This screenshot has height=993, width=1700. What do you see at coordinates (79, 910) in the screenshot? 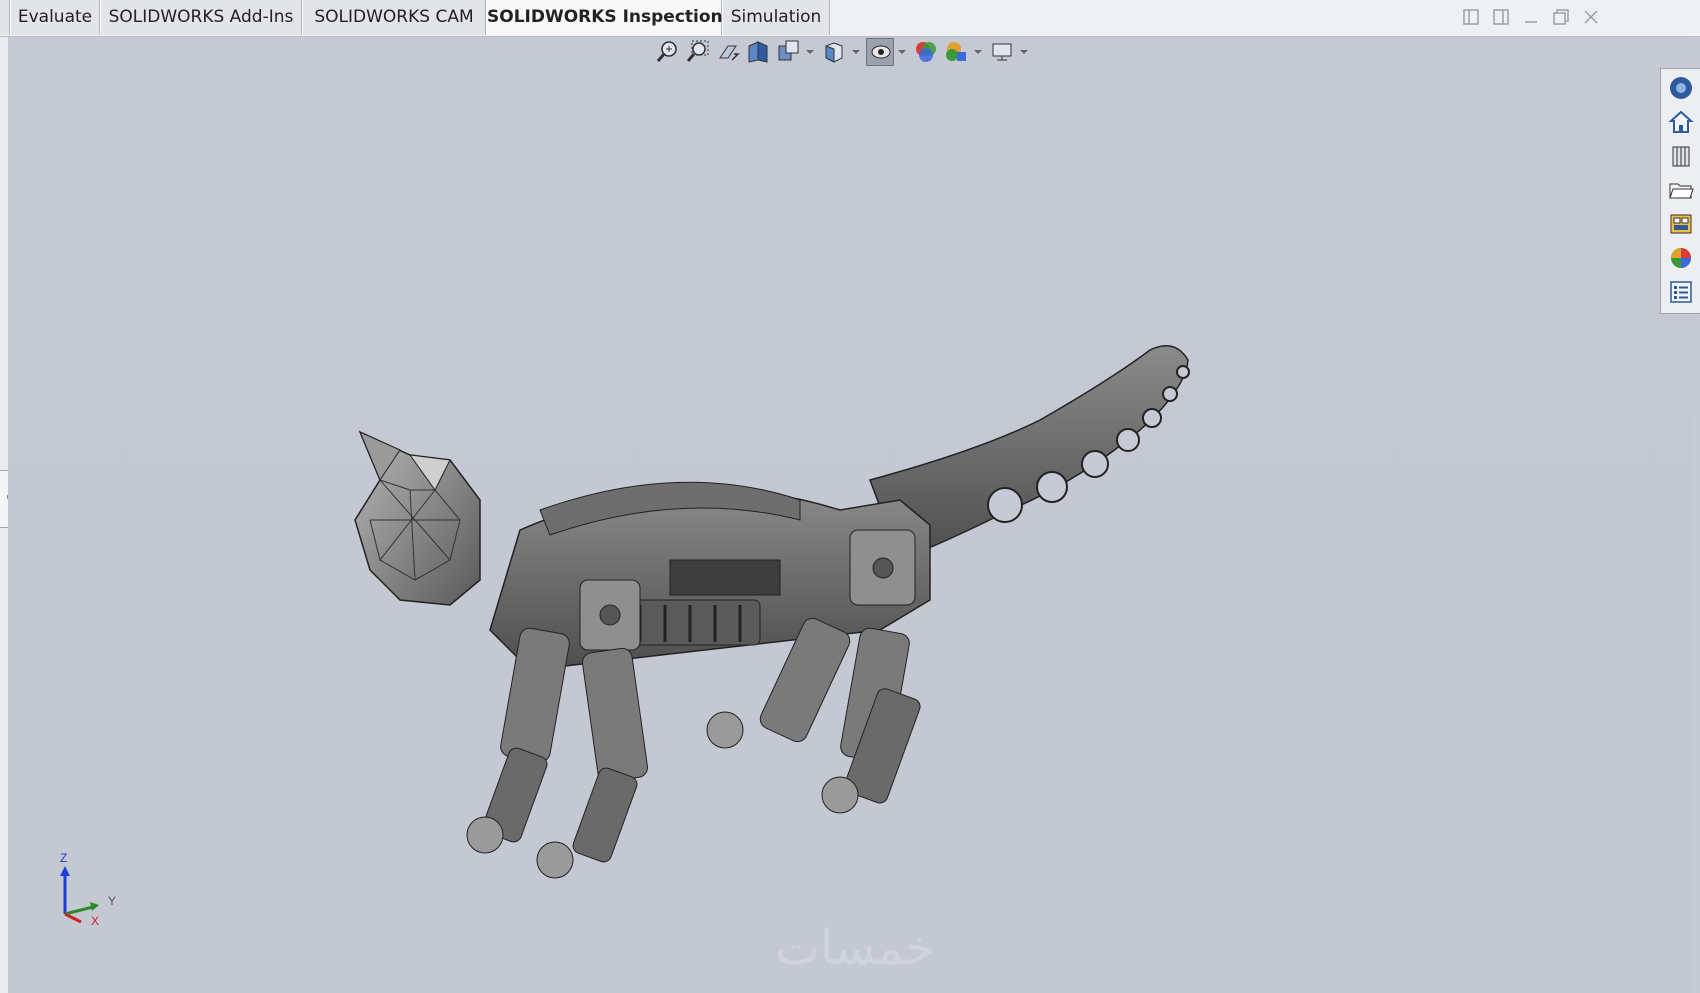
I see `y-axis` at bounding box center [79, 910].